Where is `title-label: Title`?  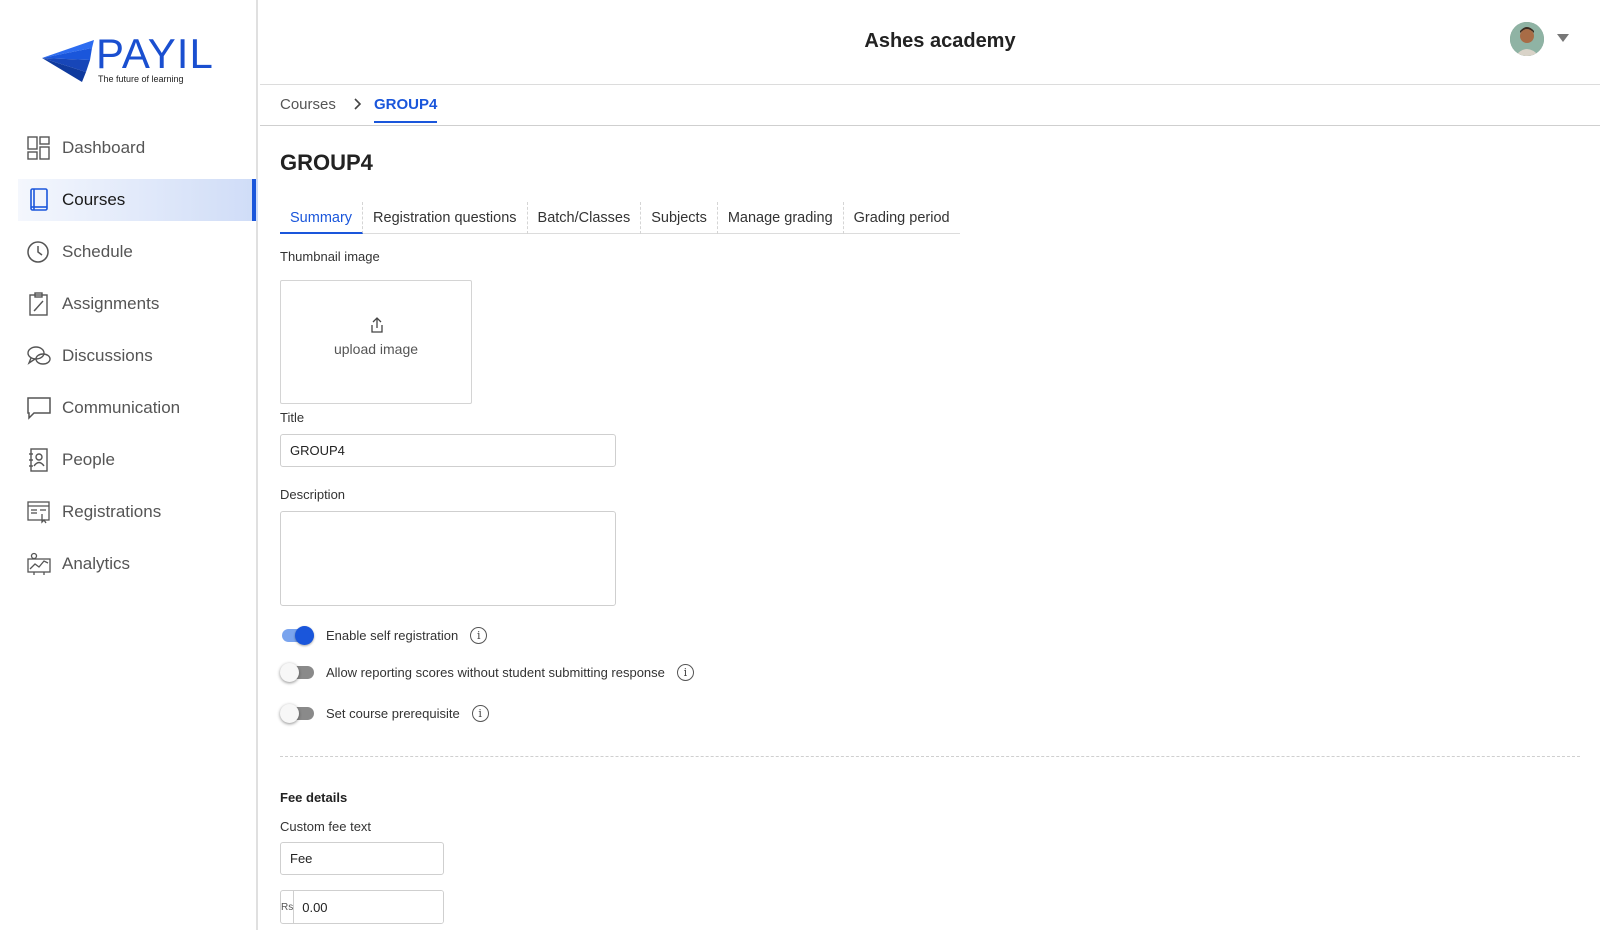 title-label: Title is located at coordinates (292, 417).